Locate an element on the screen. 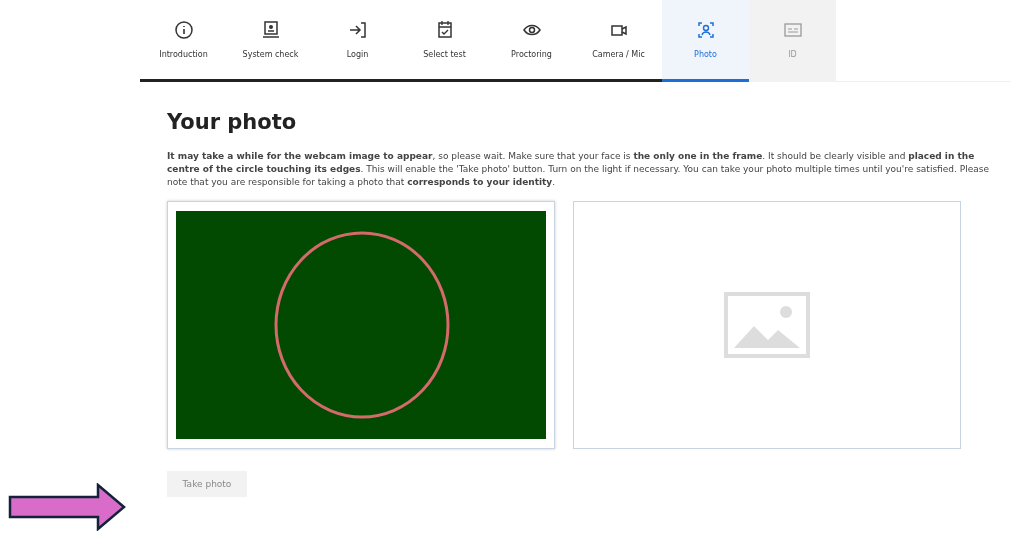 The image size is (1010, 536). monitor-icon is located at coordinates (270, 30).